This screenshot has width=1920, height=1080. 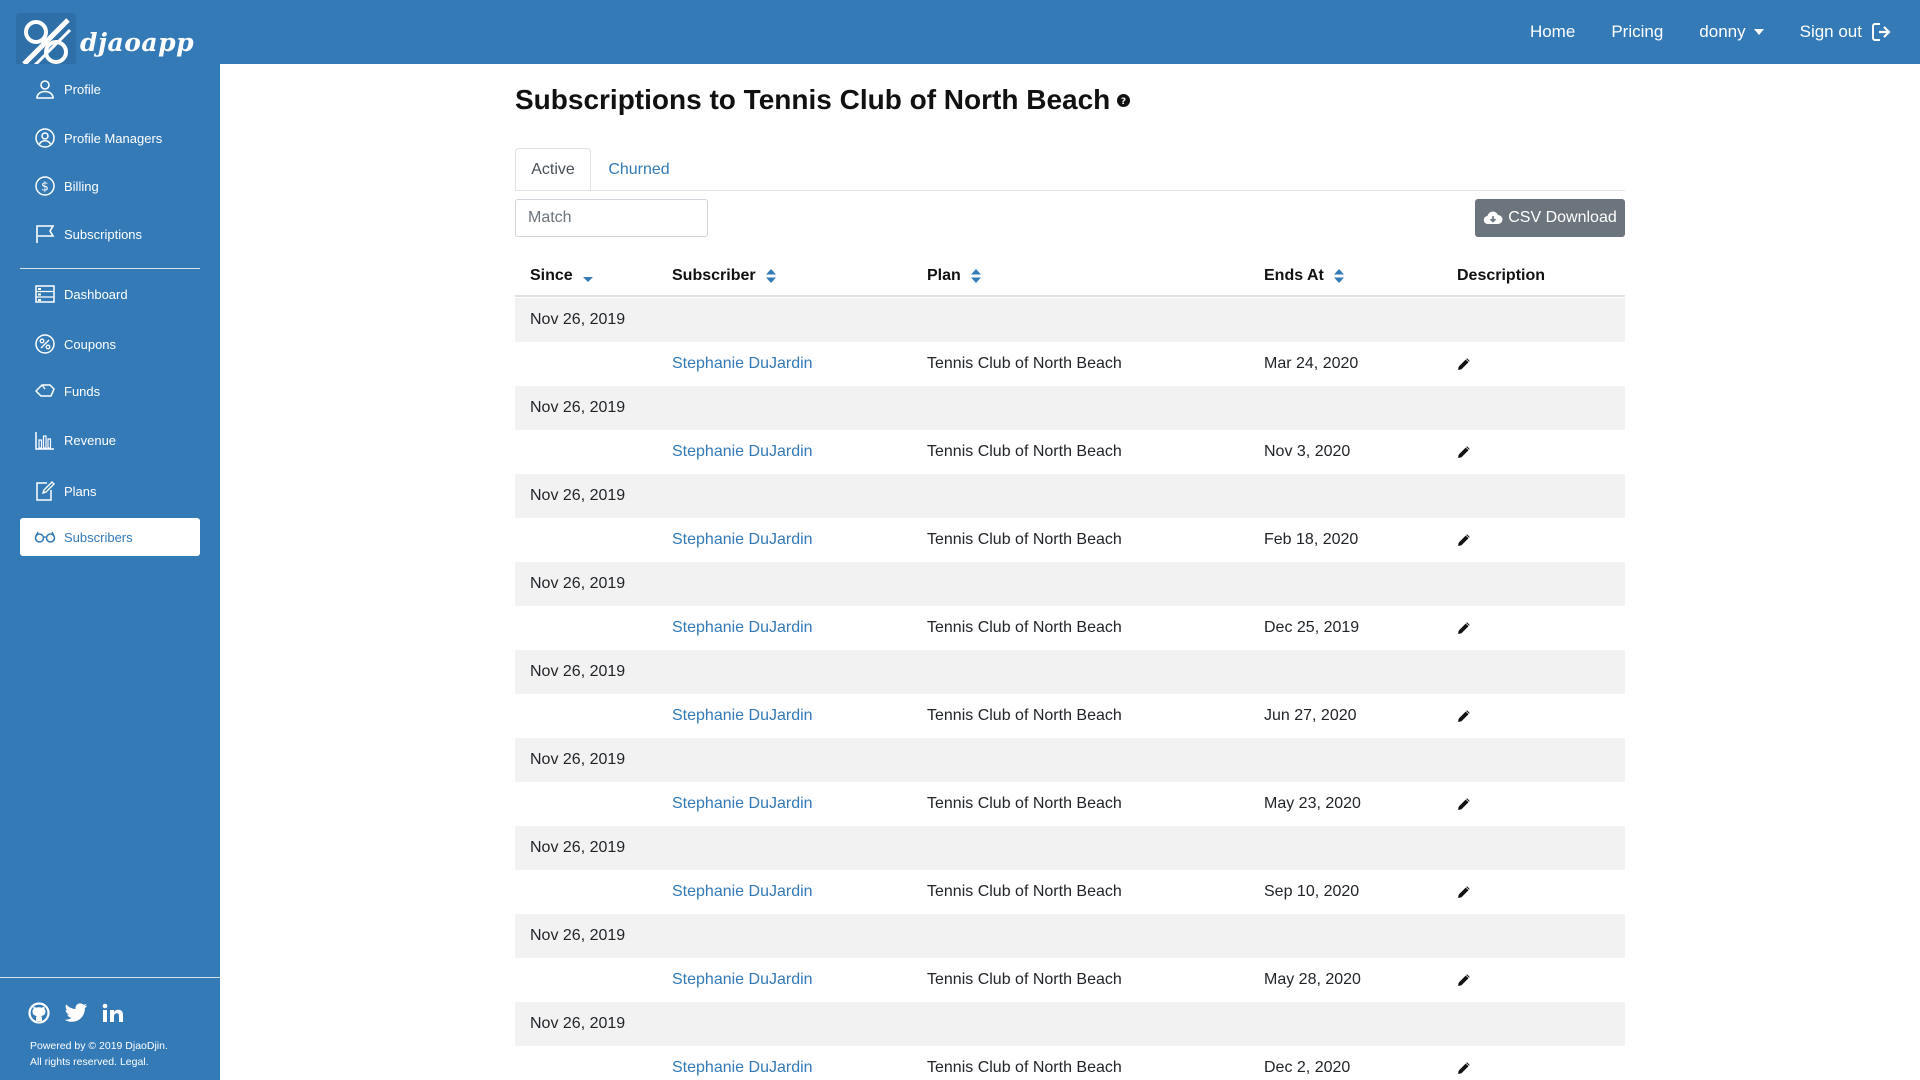 I want to click on column-since: Since, so click(x=561, y=276).